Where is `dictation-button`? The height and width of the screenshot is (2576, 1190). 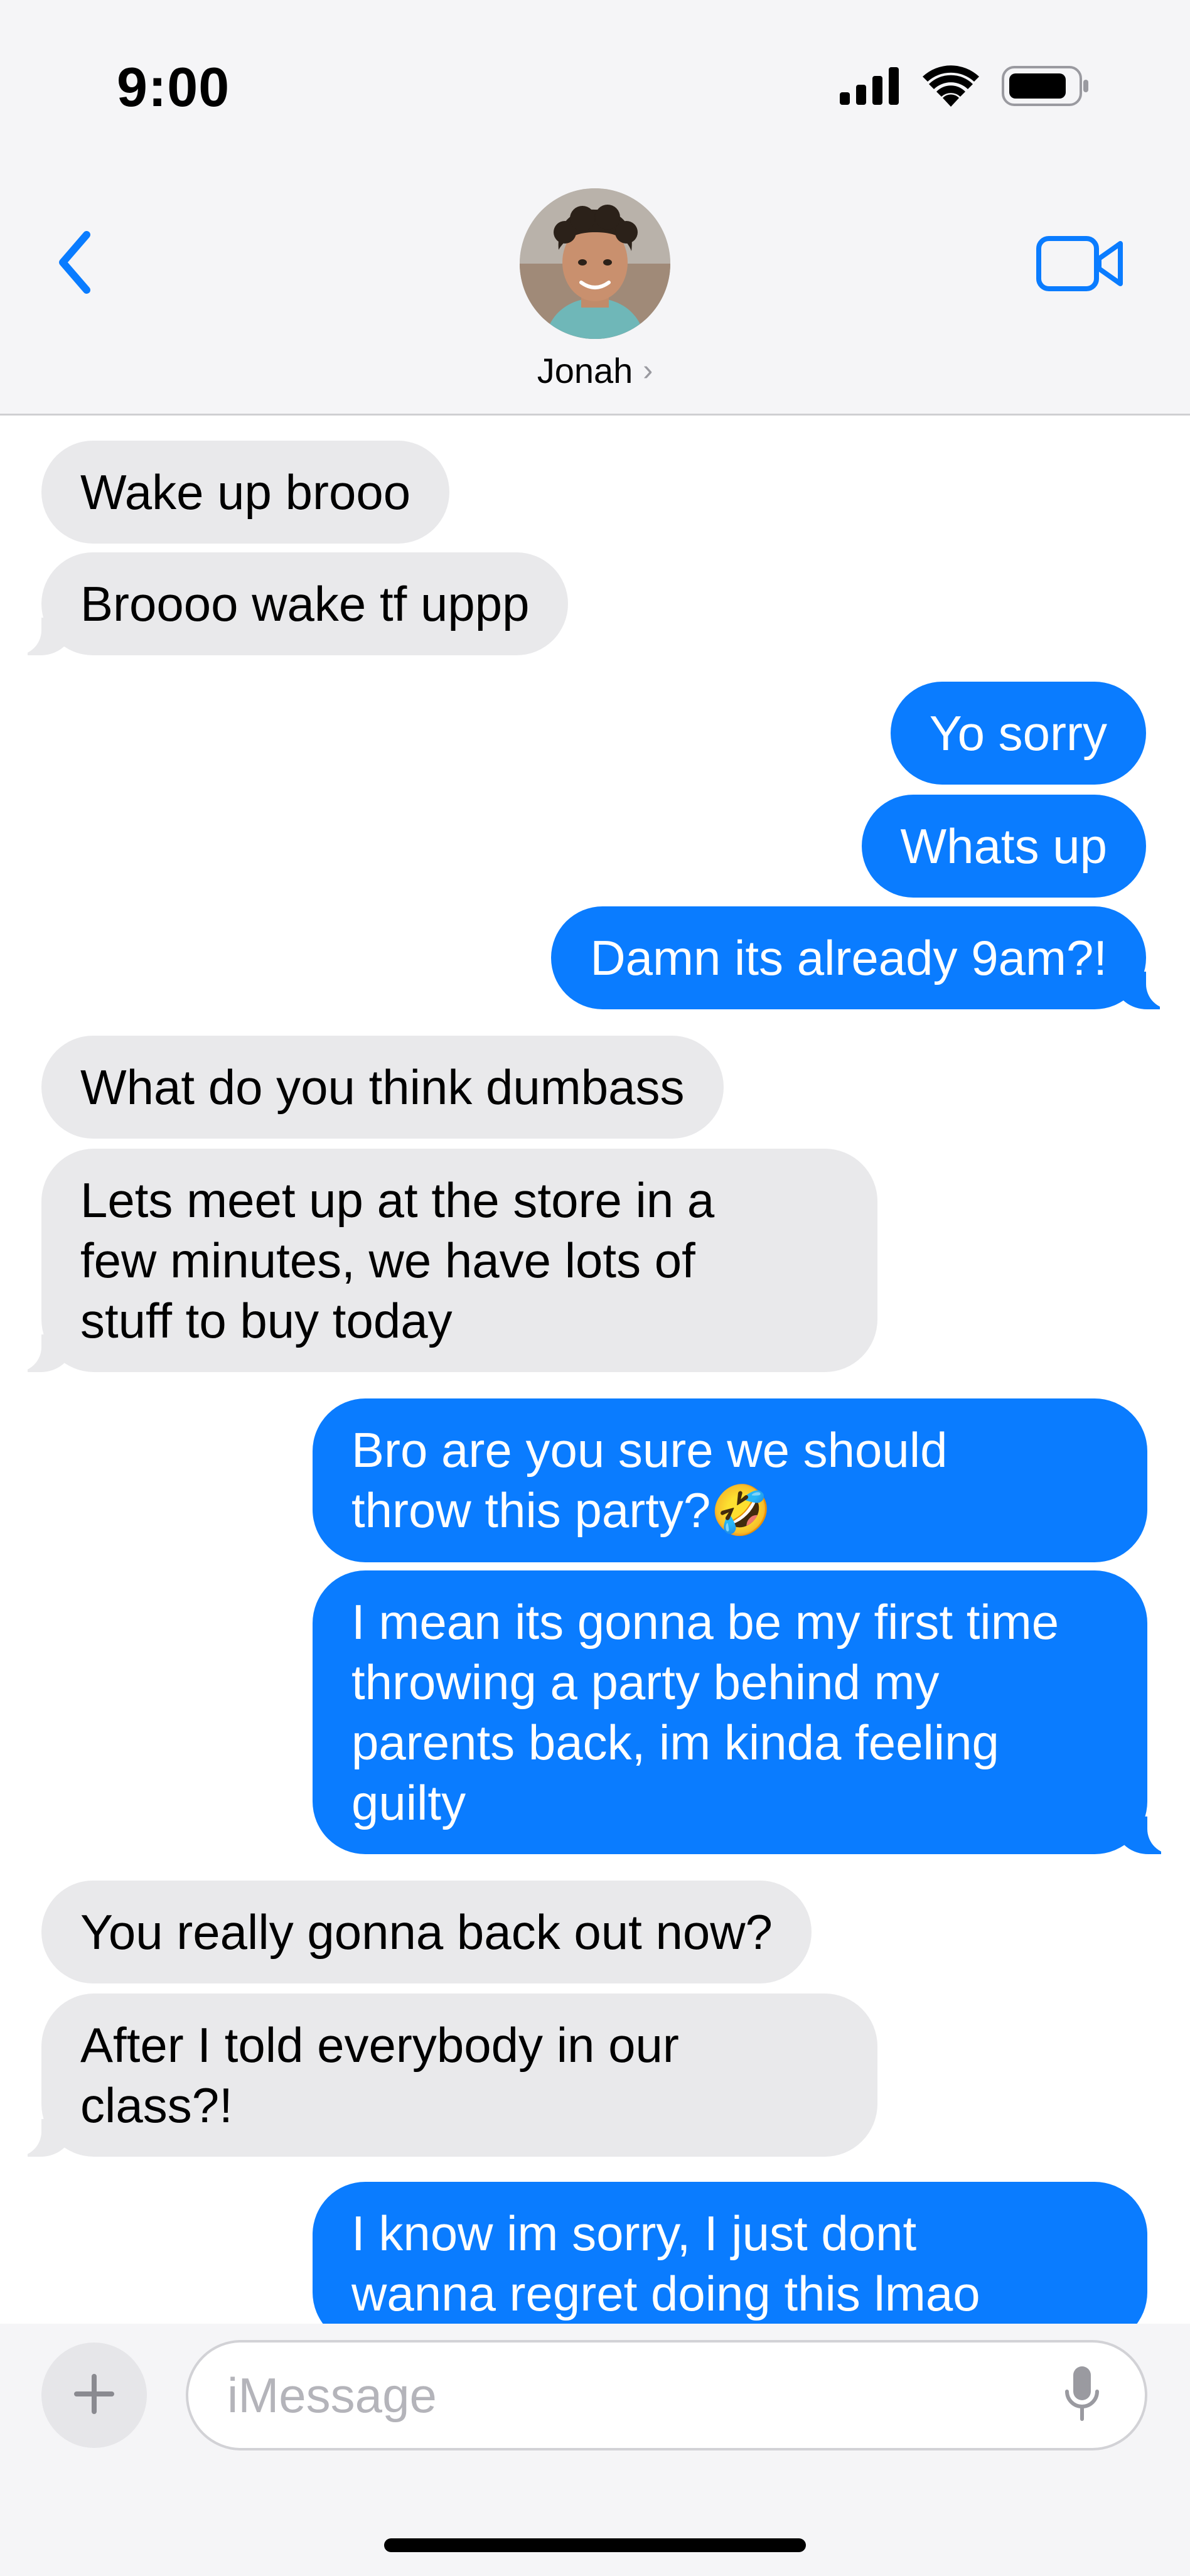 dictation-button is located at coordinates (1082, 2395).